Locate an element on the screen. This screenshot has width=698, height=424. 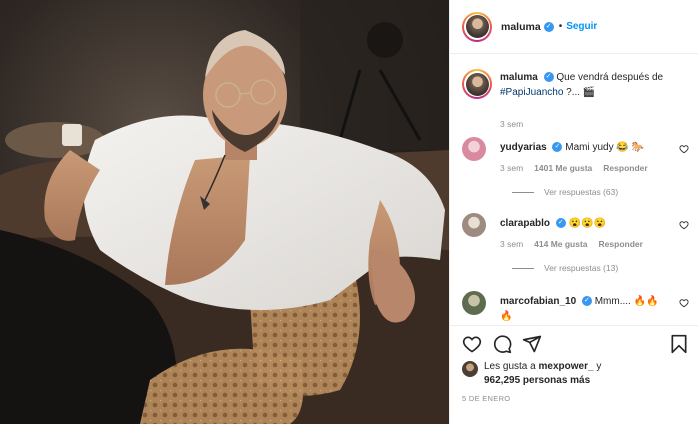
caption-body: Que vendrá después de is located at coordinates (610, 77).